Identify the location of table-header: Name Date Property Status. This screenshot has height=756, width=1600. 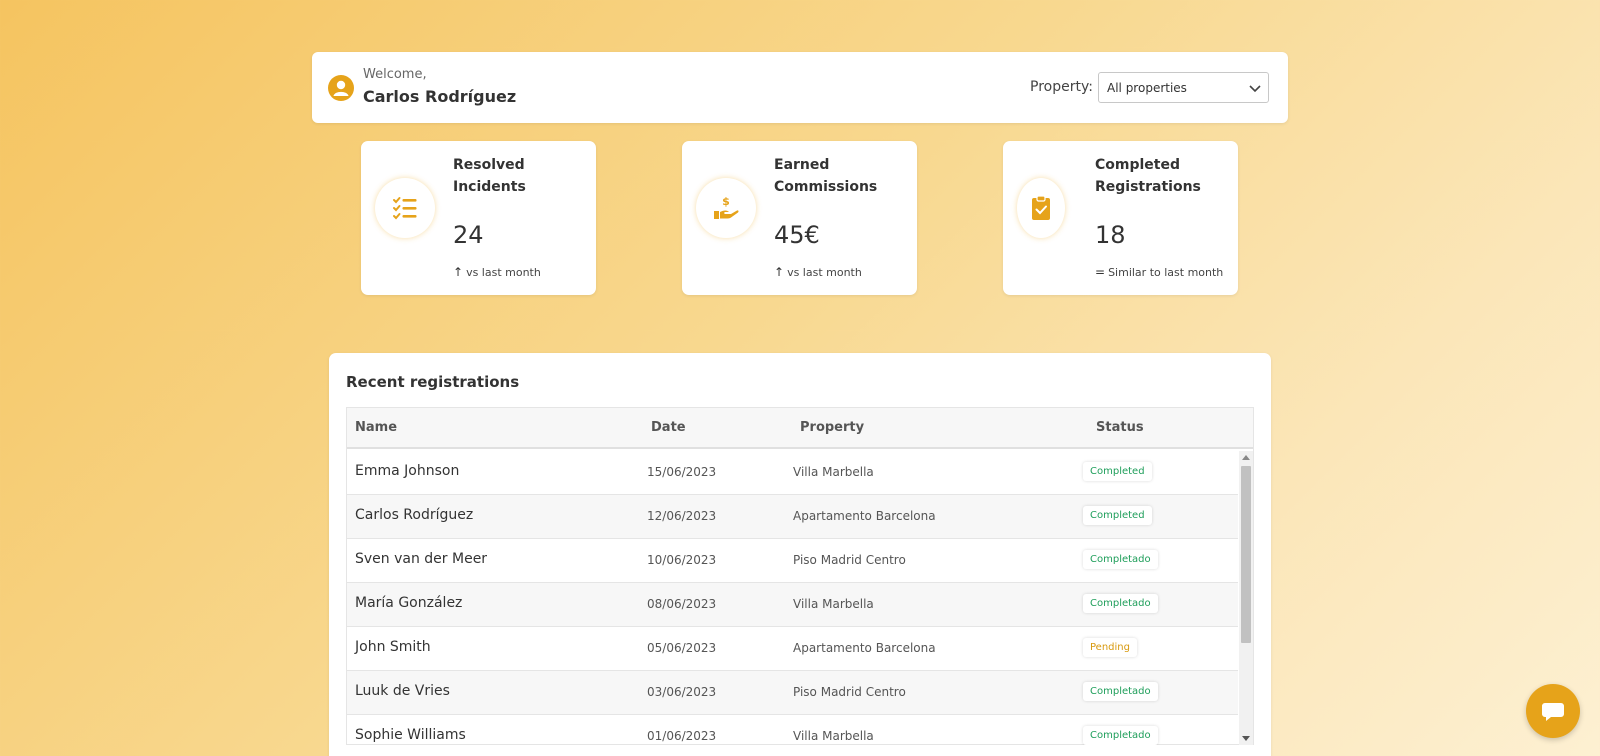
(800, 428).